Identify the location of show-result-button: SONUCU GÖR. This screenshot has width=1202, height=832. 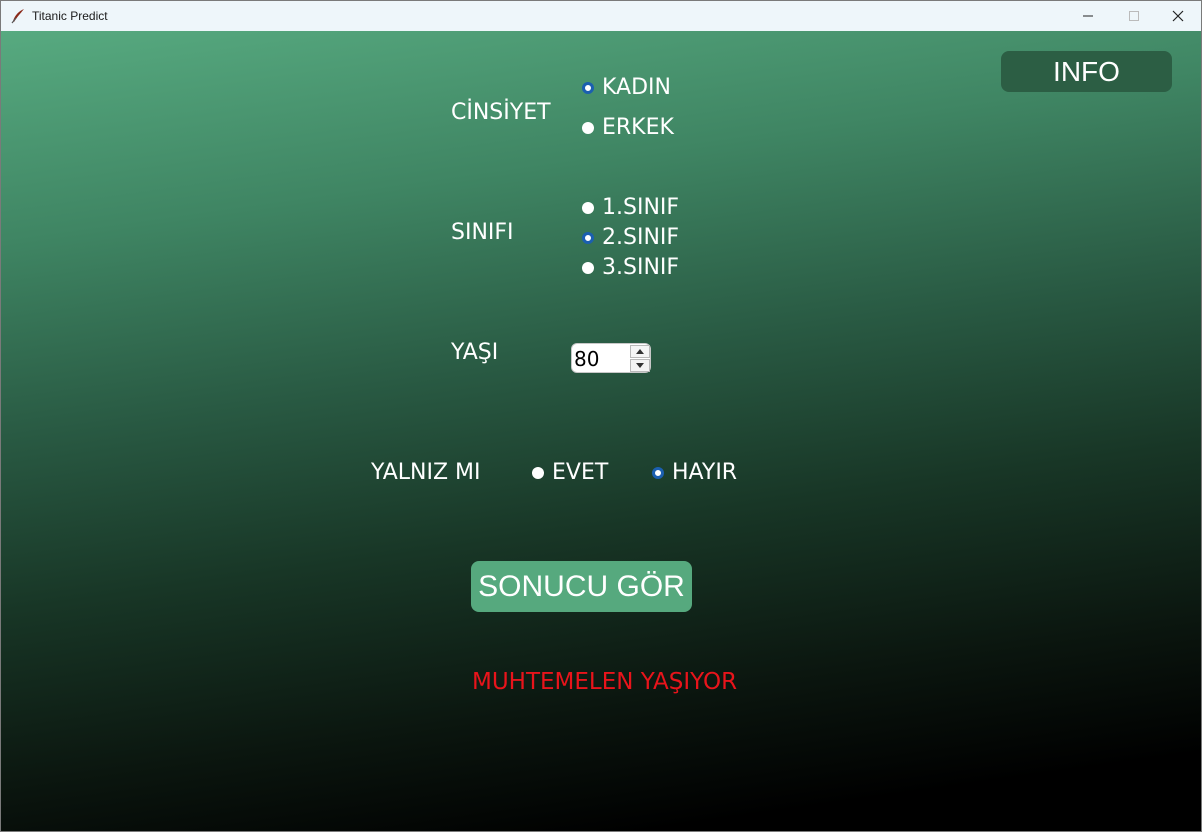
(581, 586).